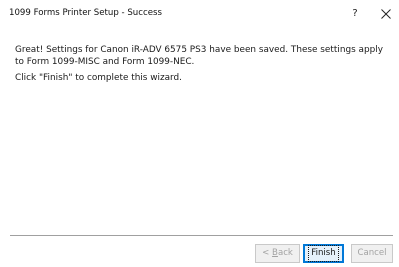  I want to click on finish-button: Finish, so click(323, 253).